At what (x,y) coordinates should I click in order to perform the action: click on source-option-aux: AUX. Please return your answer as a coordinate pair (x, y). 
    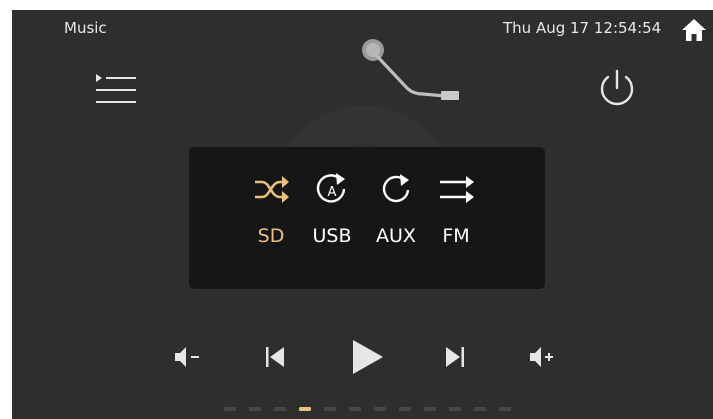
    Looking at the image, I should click on (396, 221).